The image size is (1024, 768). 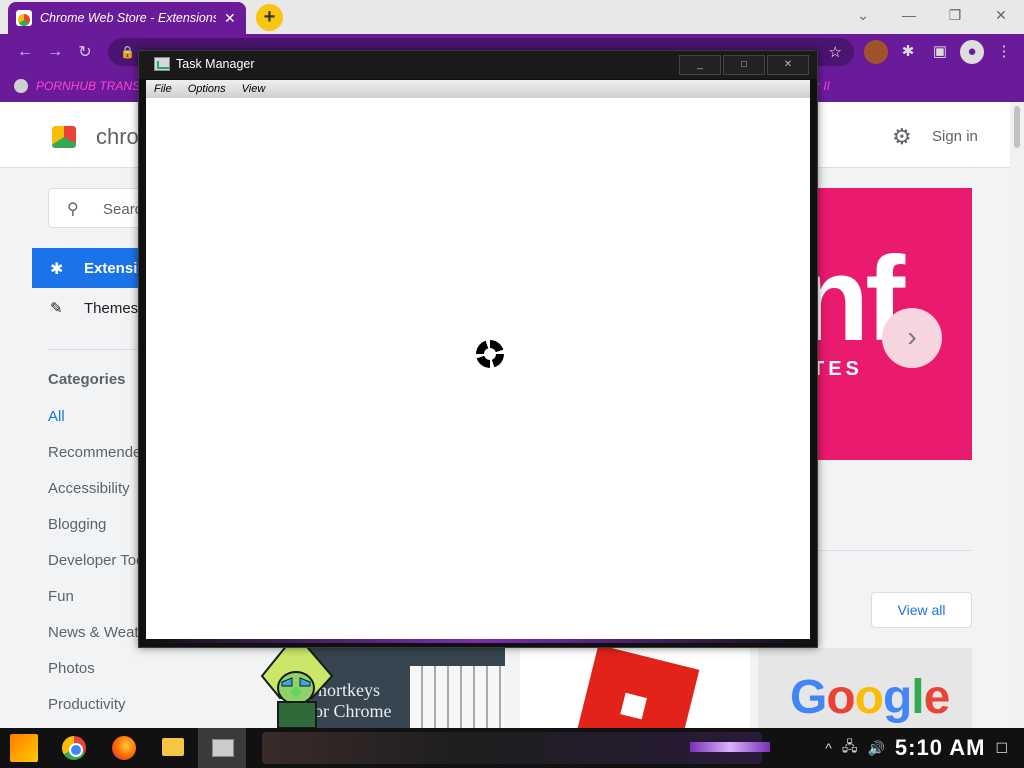 I want to click on sidebar-item-extensions: ✱ Extensic, so click(x=89, y=268).